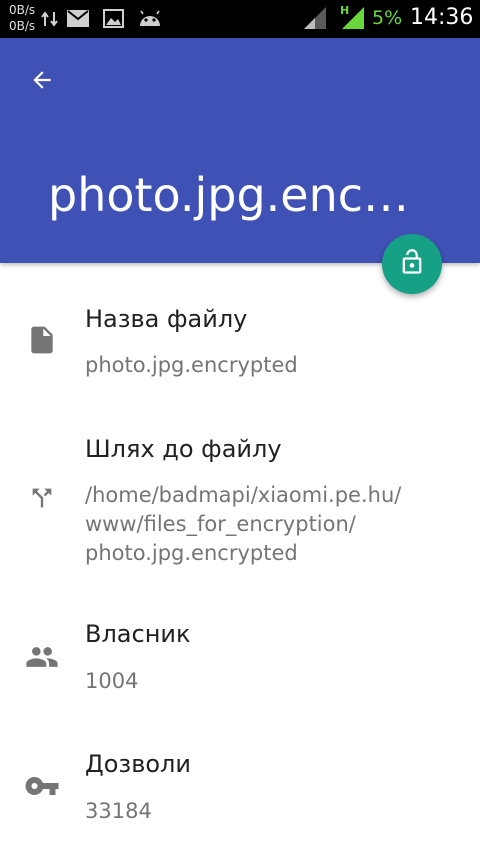 The image size is (480, 854). I want to click on cell-signal-icon: H, so click(353, 19).